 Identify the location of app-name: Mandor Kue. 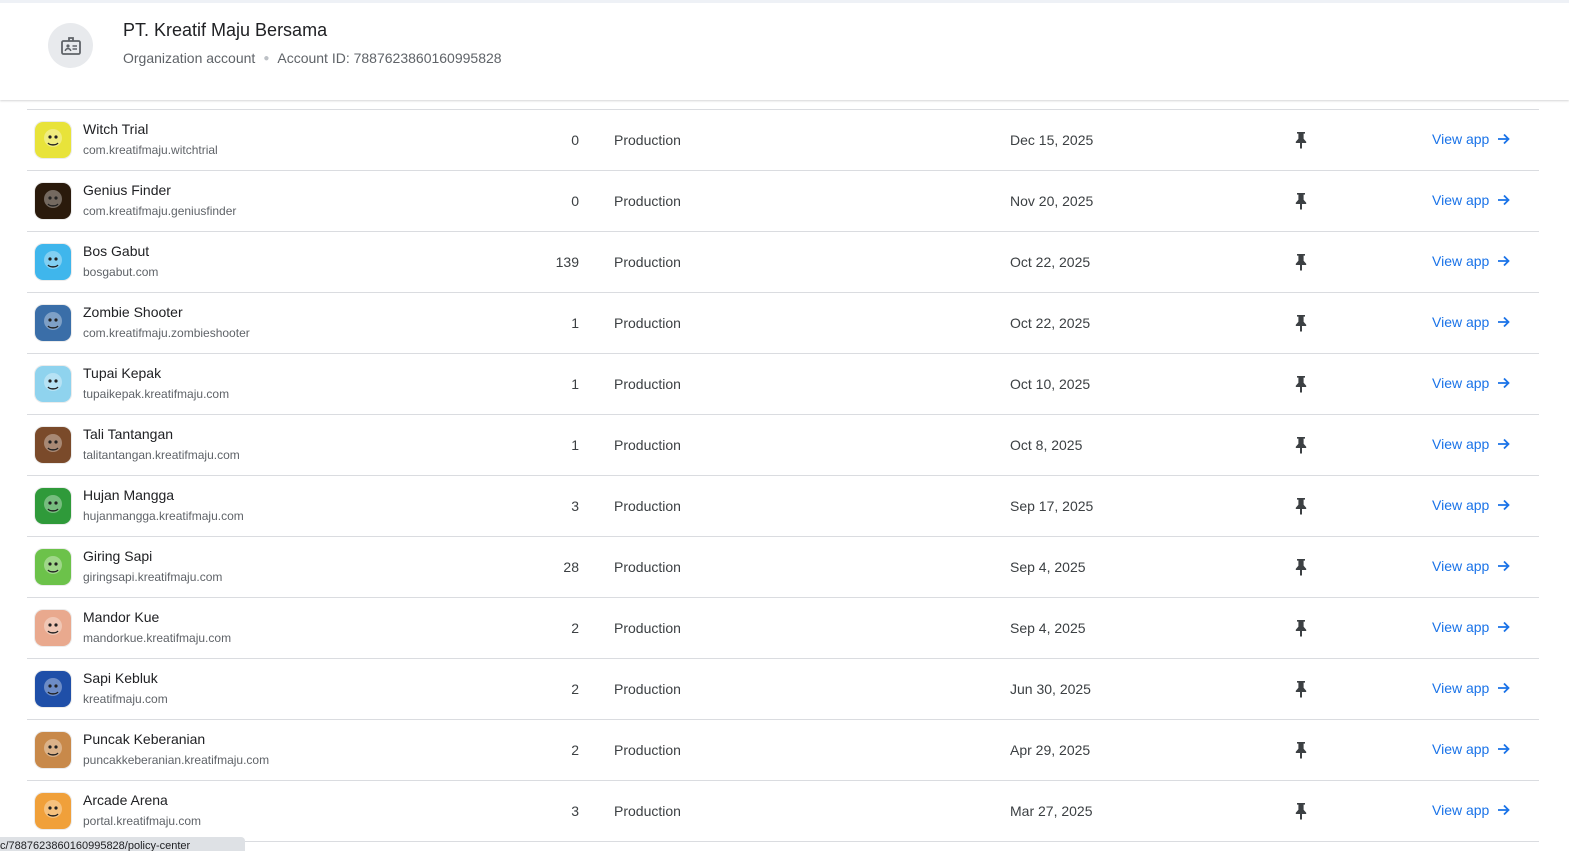
(121, 617).